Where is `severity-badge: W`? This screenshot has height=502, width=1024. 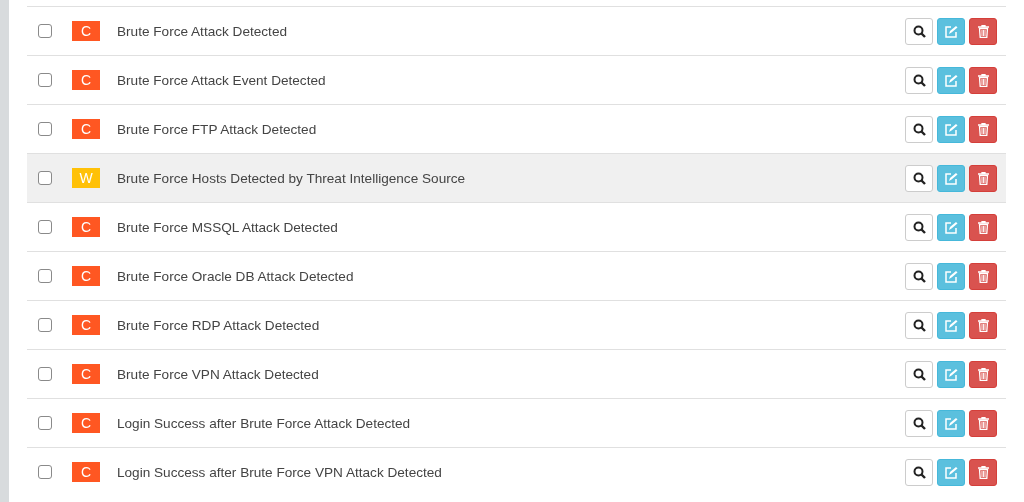 severity-badge: W is located at coordinates (86, 178).